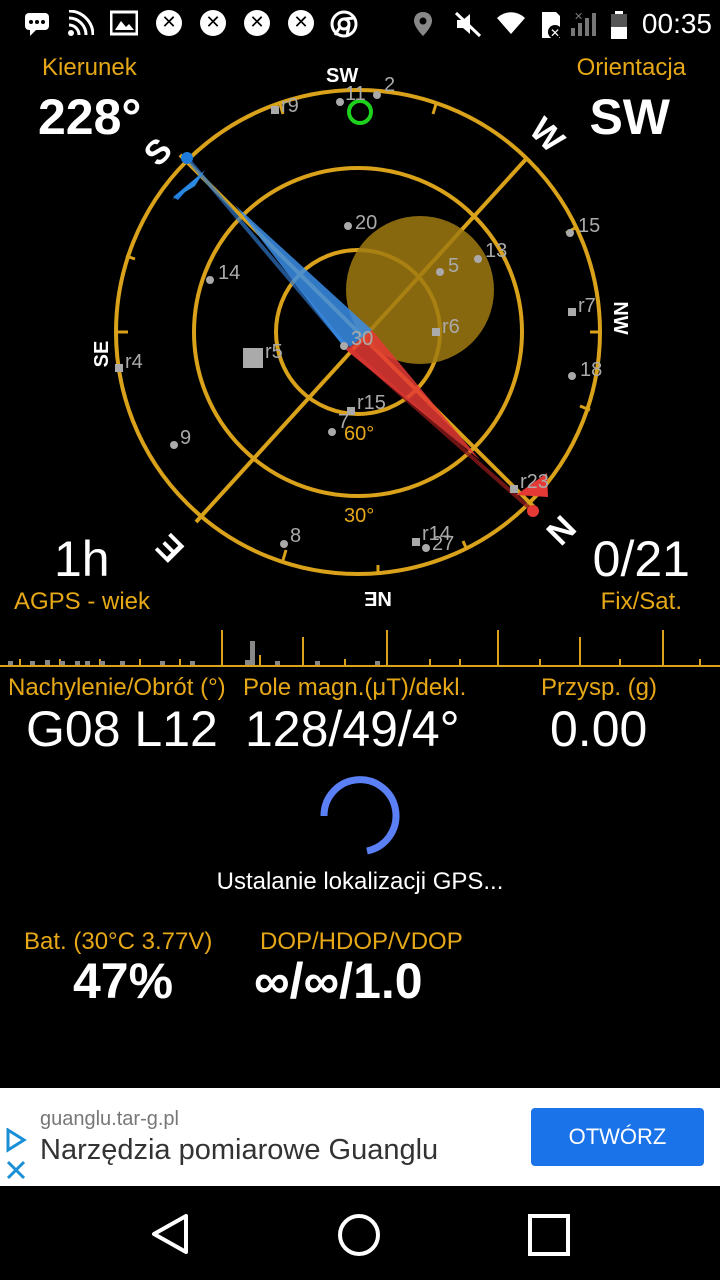  I want to click on satellite-label: 2, so click(389, 85).